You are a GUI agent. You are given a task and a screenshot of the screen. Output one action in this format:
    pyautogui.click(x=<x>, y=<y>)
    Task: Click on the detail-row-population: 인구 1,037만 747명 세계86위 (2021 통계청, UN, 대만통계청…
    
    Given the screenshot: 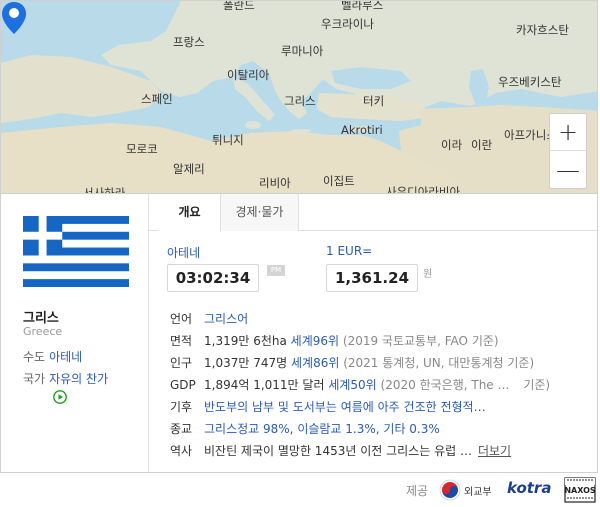 What is the action you would take?
    pyautogui.click(x=352, y=362)
    